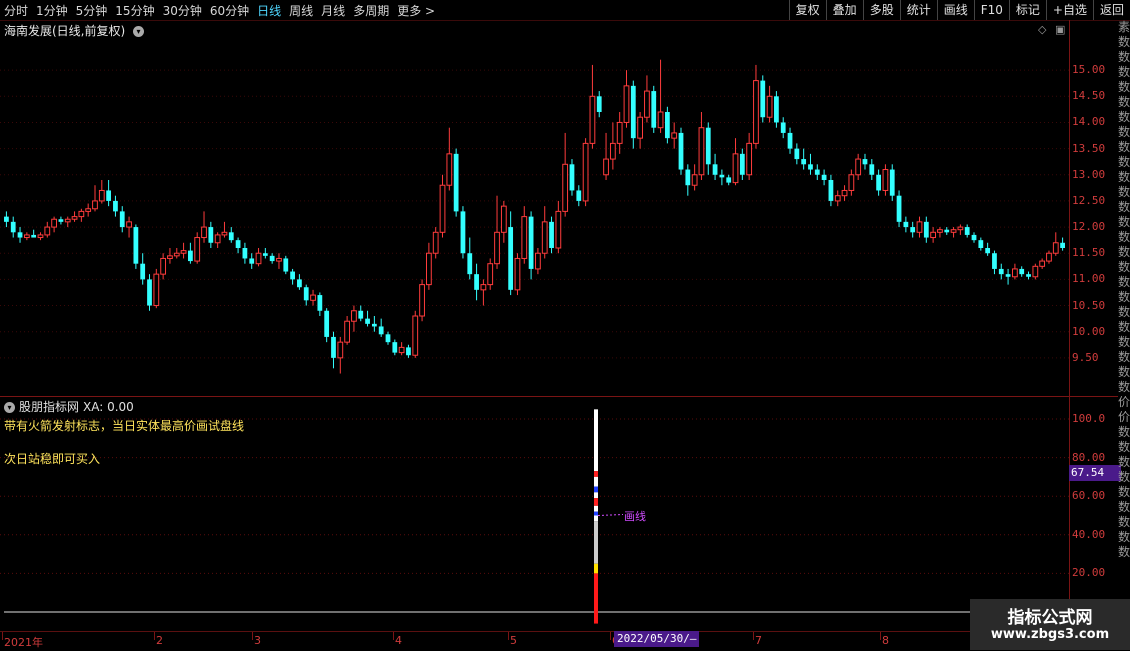 The width and height of the screenshot is (1130, 651). I want to click on diamond-icon: ◇, so click(1042, 29).